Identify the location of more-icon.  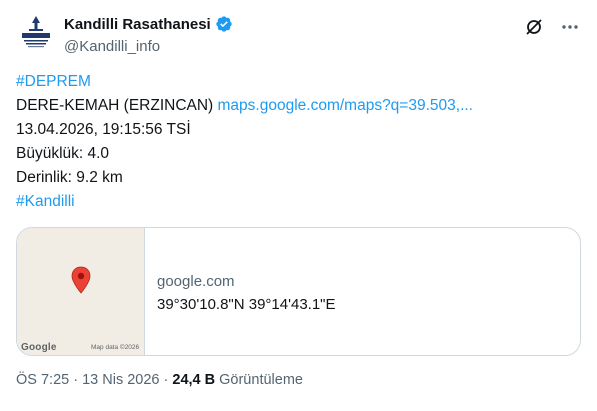
(570, 27).